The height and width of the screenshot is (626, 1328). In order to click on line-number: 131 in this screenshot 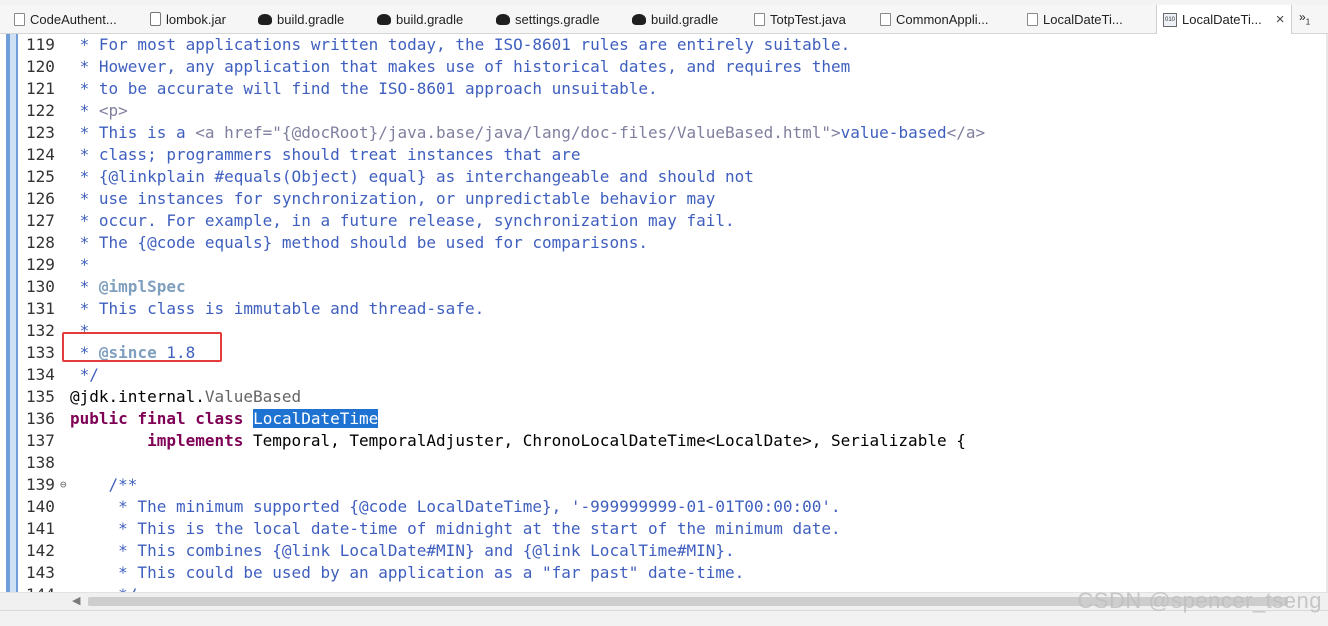, I will do `click(40, 308)`.